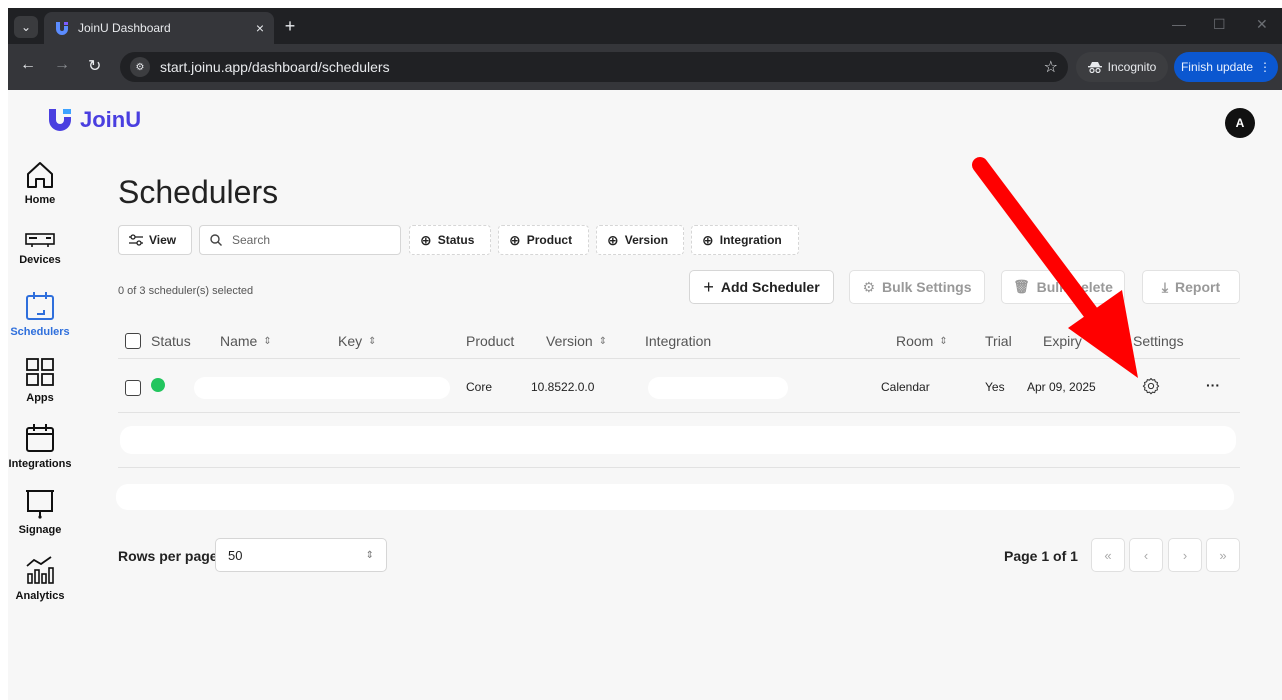  I want to click on view-label: View, so click(163, 240).